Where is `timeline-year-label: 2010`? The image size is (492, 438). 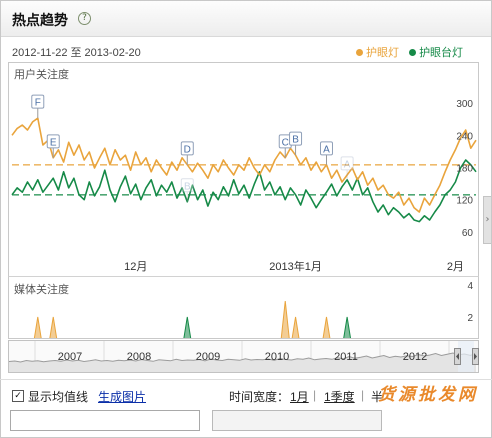 timeline-year-label: 2010 is located at coordinates (277, 357).